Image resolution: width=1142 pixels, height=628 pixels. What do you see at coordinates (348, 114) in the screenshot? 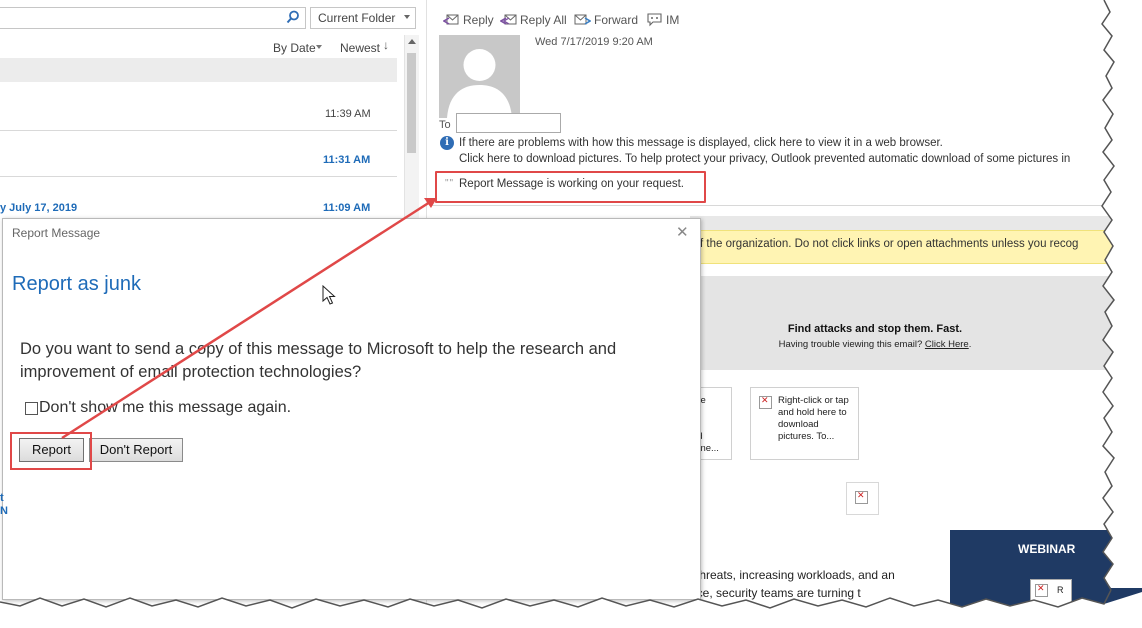
I see `list-item-time: 11:39 AM` at bounding box center [348, 114].